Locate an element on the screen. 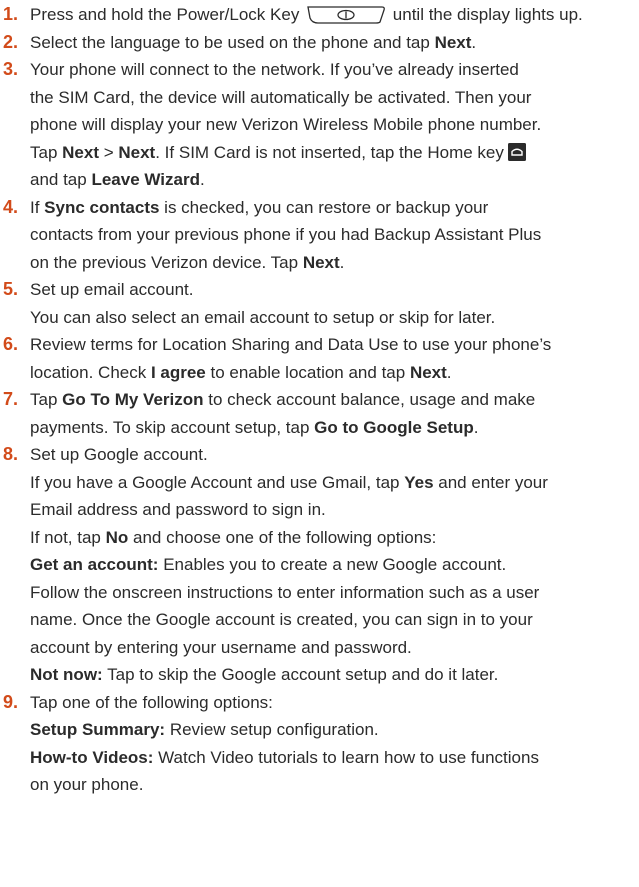 This screenshot has width=639, height=887. step-text-part: payments. To skip account setup, tap is located at coordinates (172, 427).